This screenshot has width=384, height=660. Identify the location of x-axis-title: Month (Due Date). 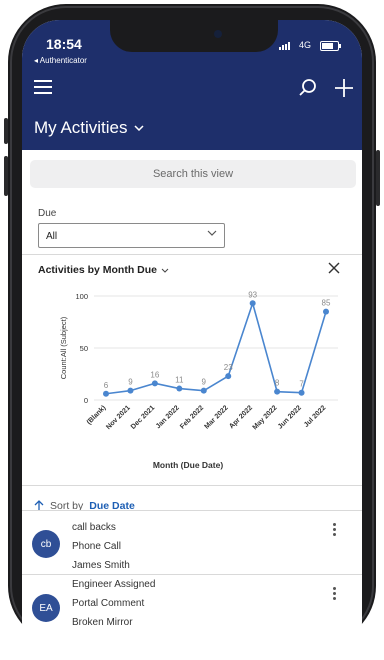
(188, 465).